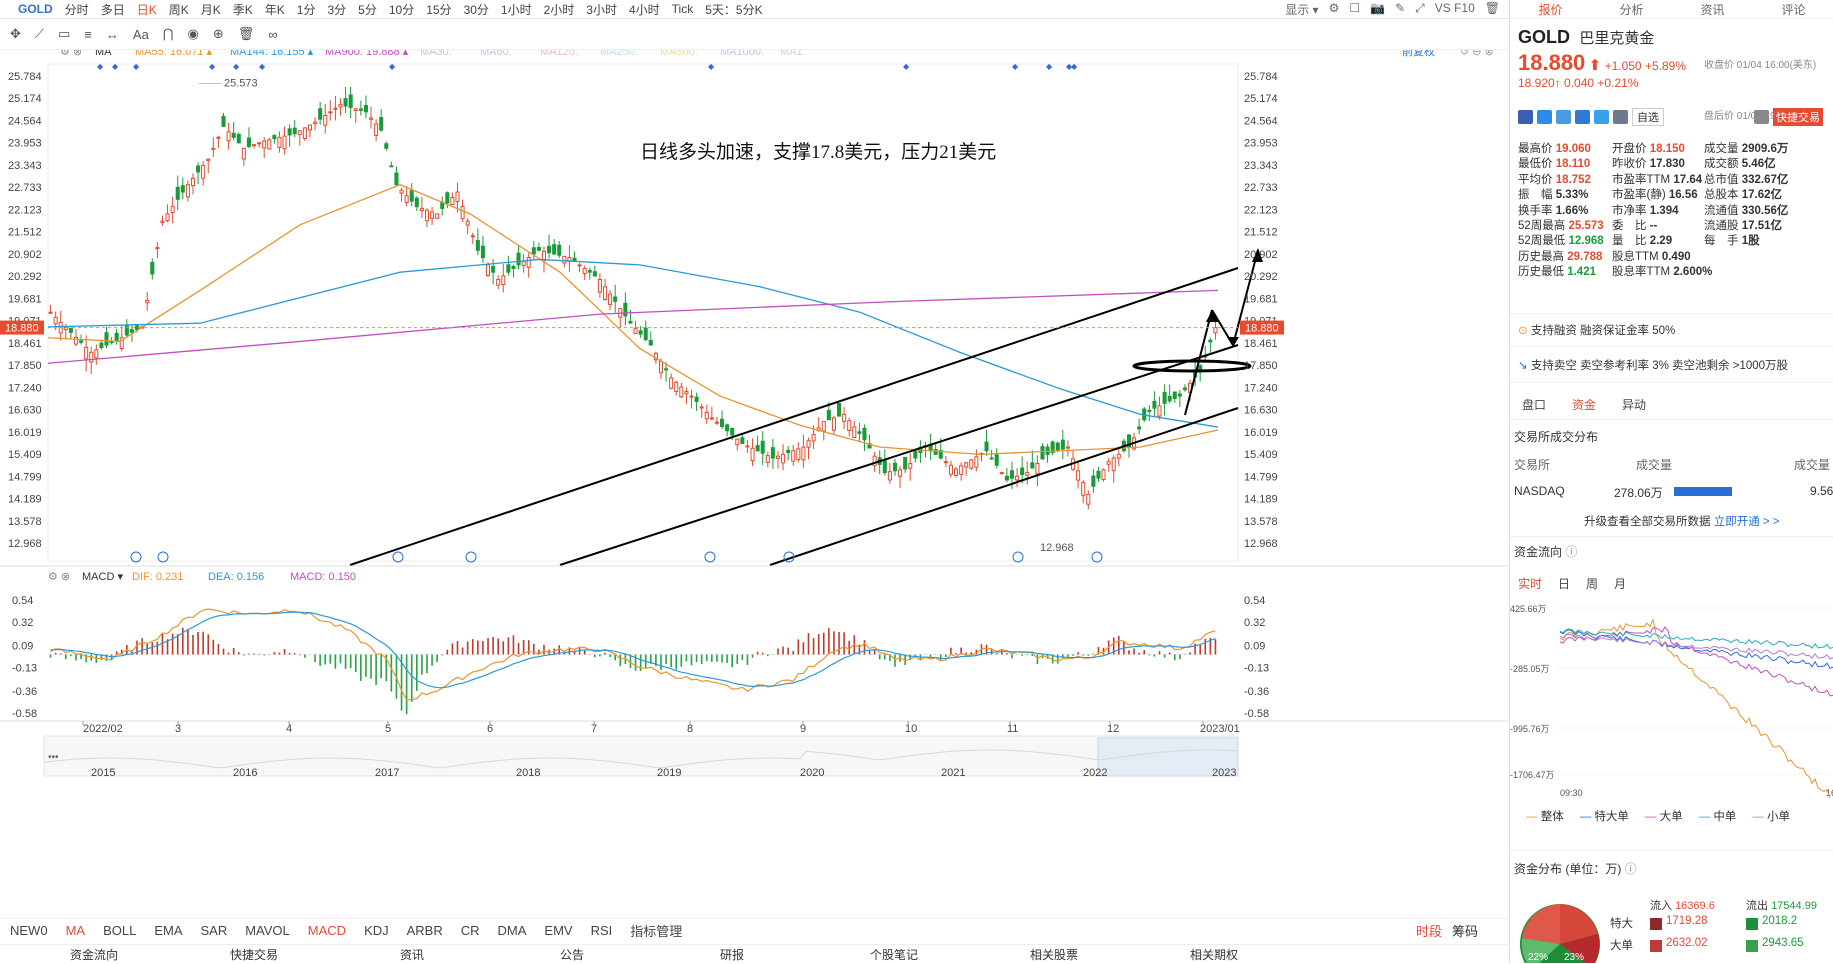 The width and height of the screenshot is (1833, 964). I want to click on quote-tab-1: 分析, so click(1631, 9).